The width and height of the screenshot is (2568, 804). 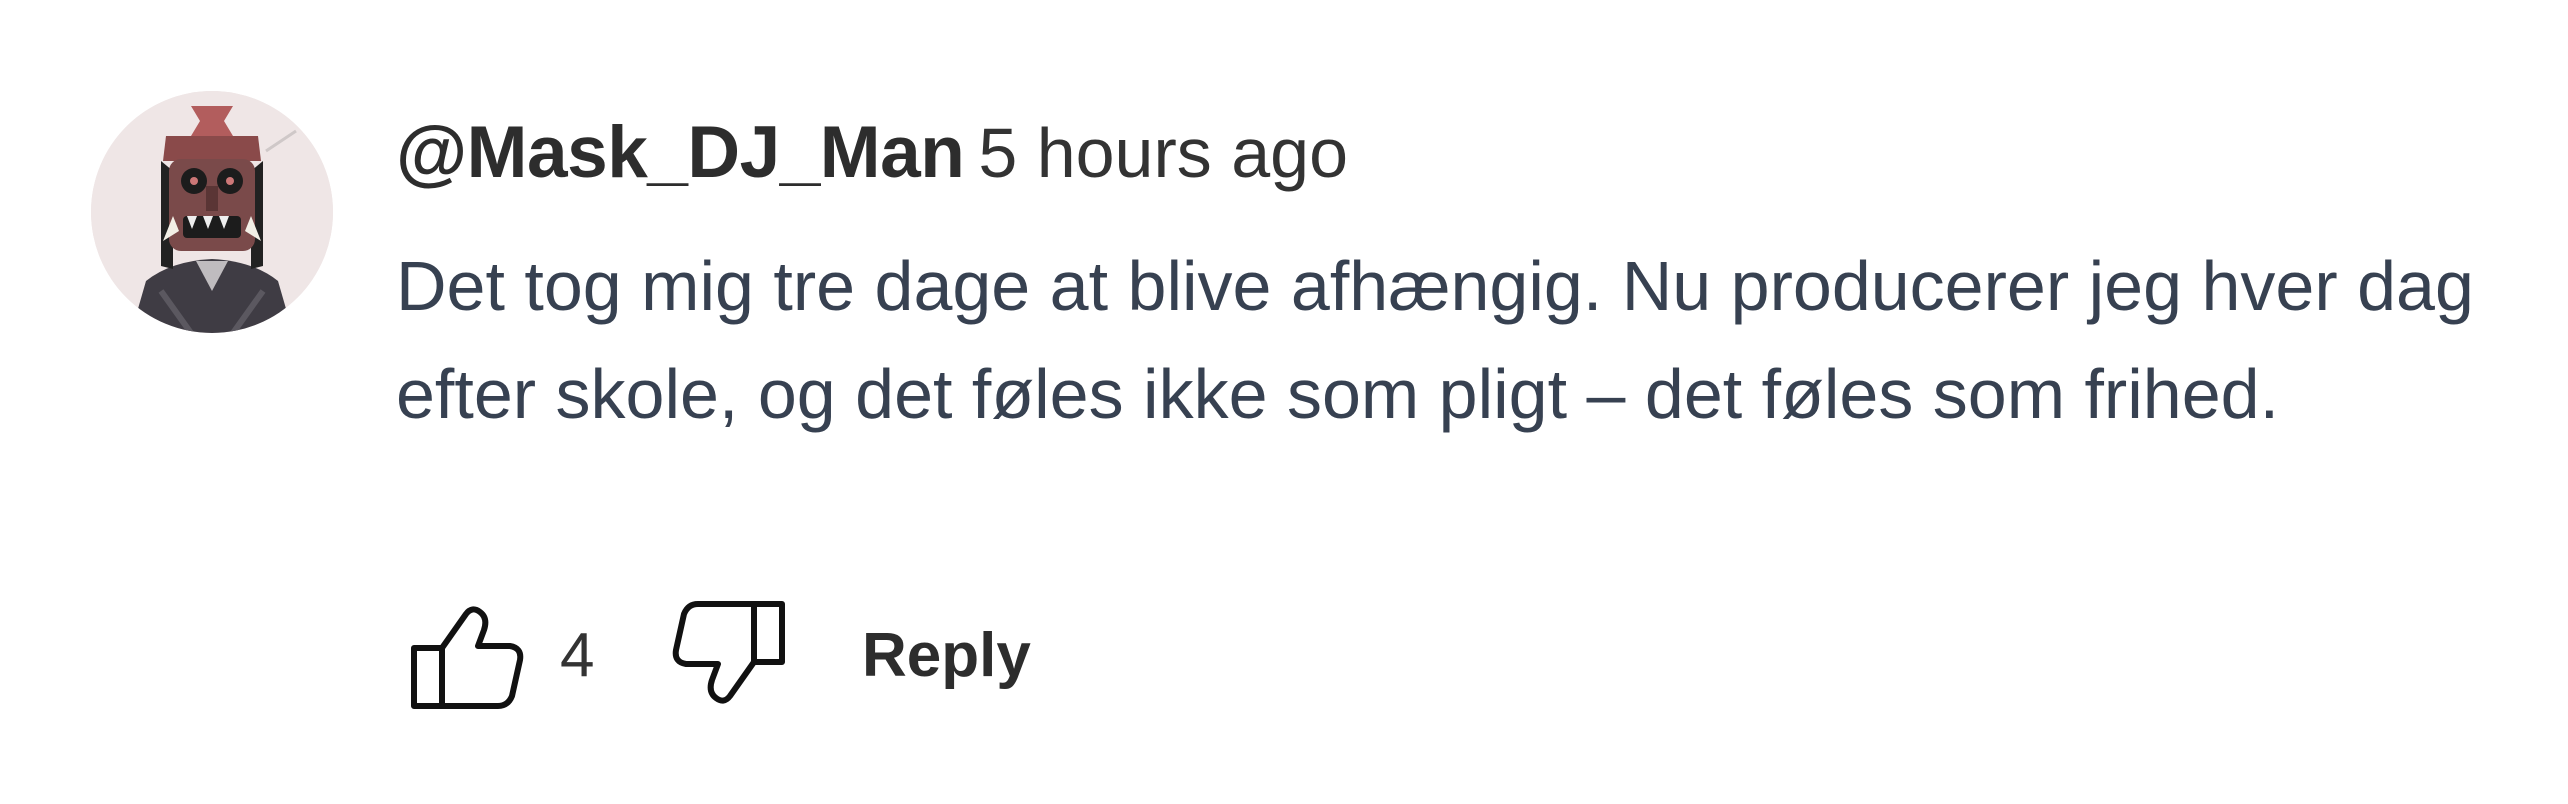 What do you see at coordinates (946, 656) in the screenshot?
I see `reply-button: Reply` at bounding box center [946, 656].